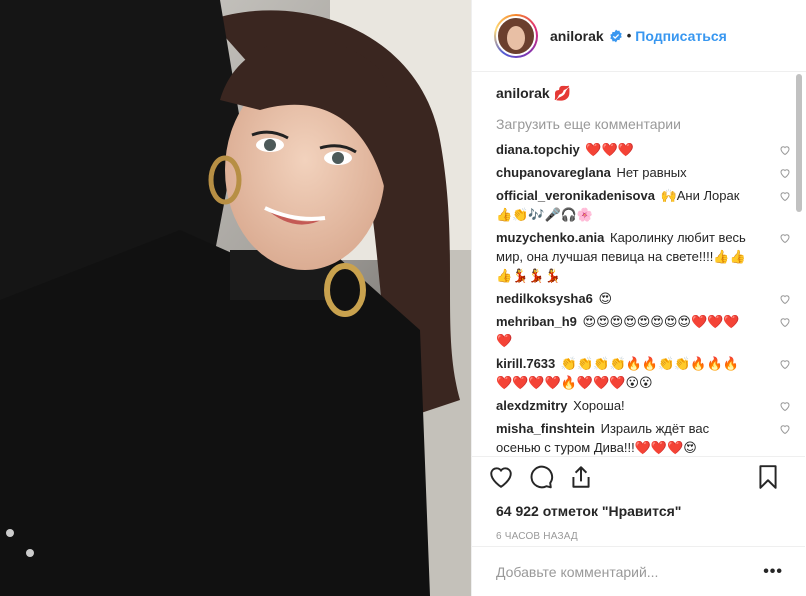  I want to click on comment-username: muzychenko.ania, so click(550, 237).